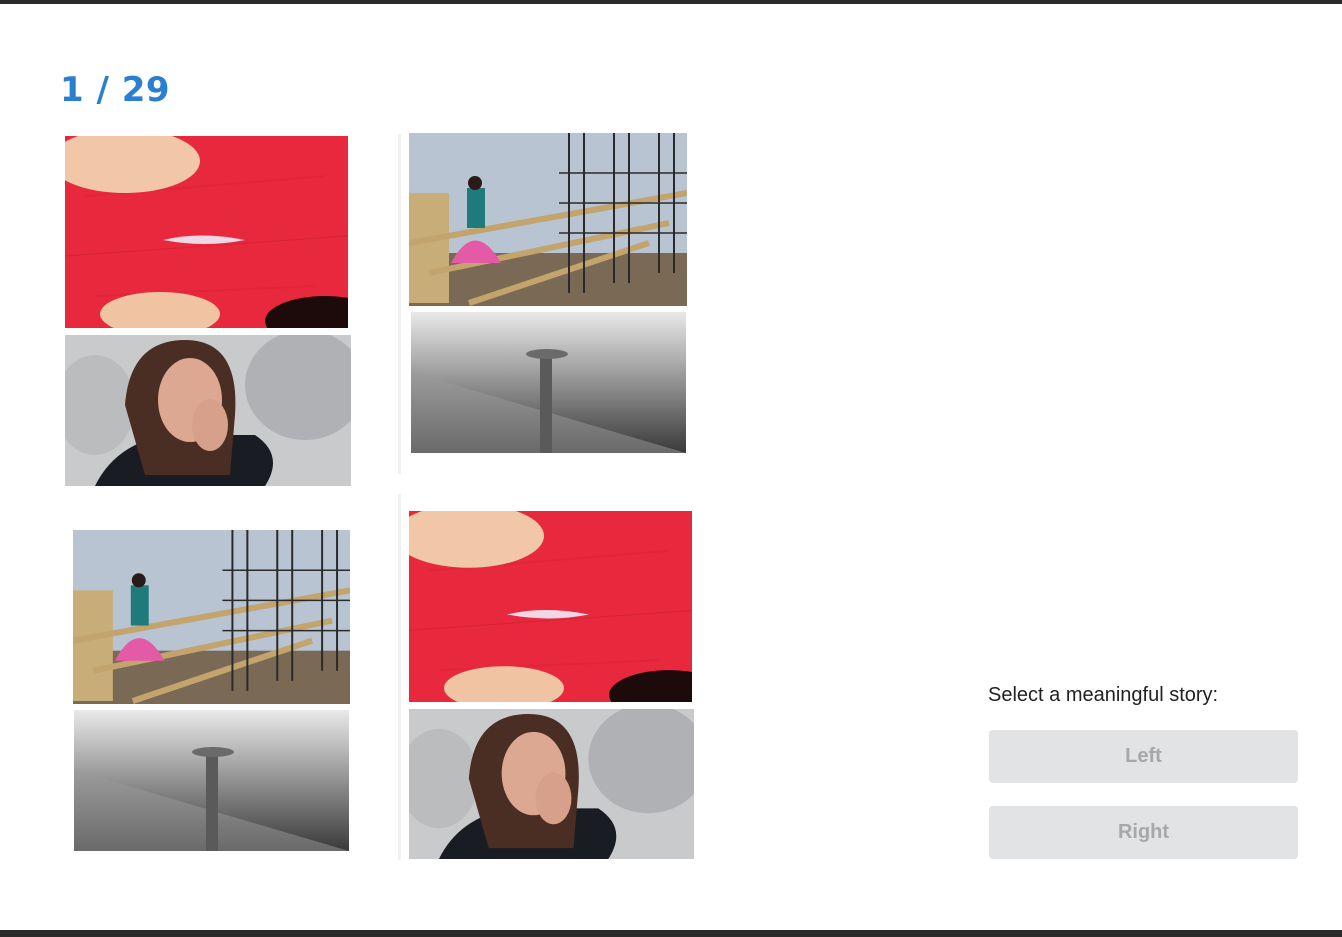 This screenshot has width=1342, height=937. I want to click on option-divider-top, so click(399, 304).